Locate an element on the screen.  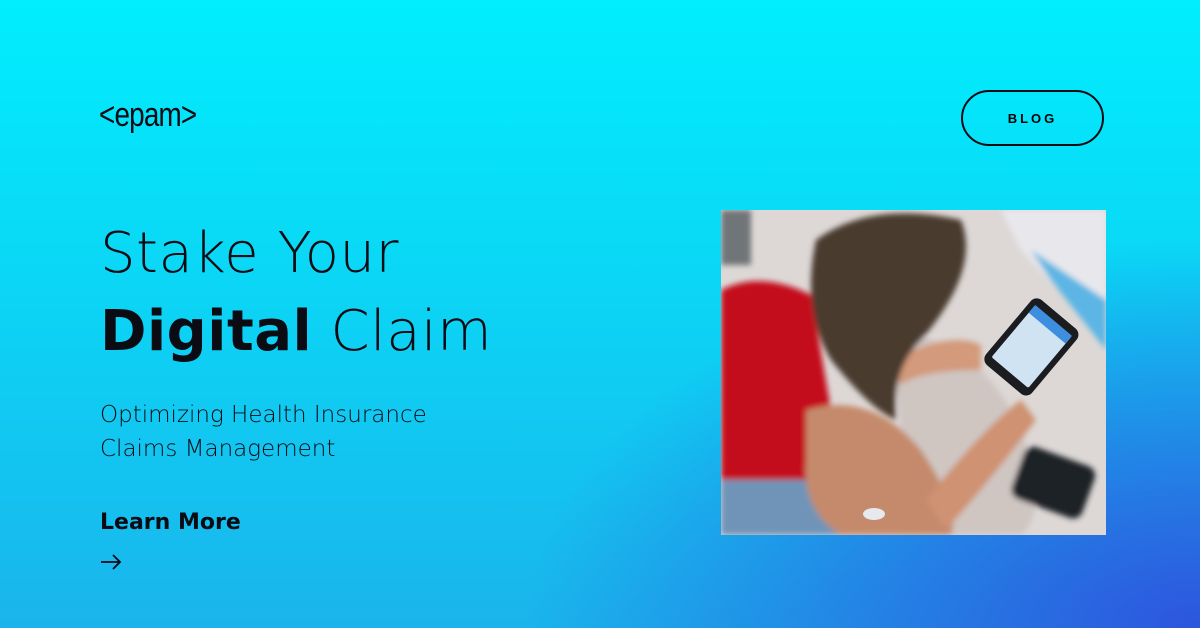
learn-more-link: Learn More is located at coordinates (170, 522).